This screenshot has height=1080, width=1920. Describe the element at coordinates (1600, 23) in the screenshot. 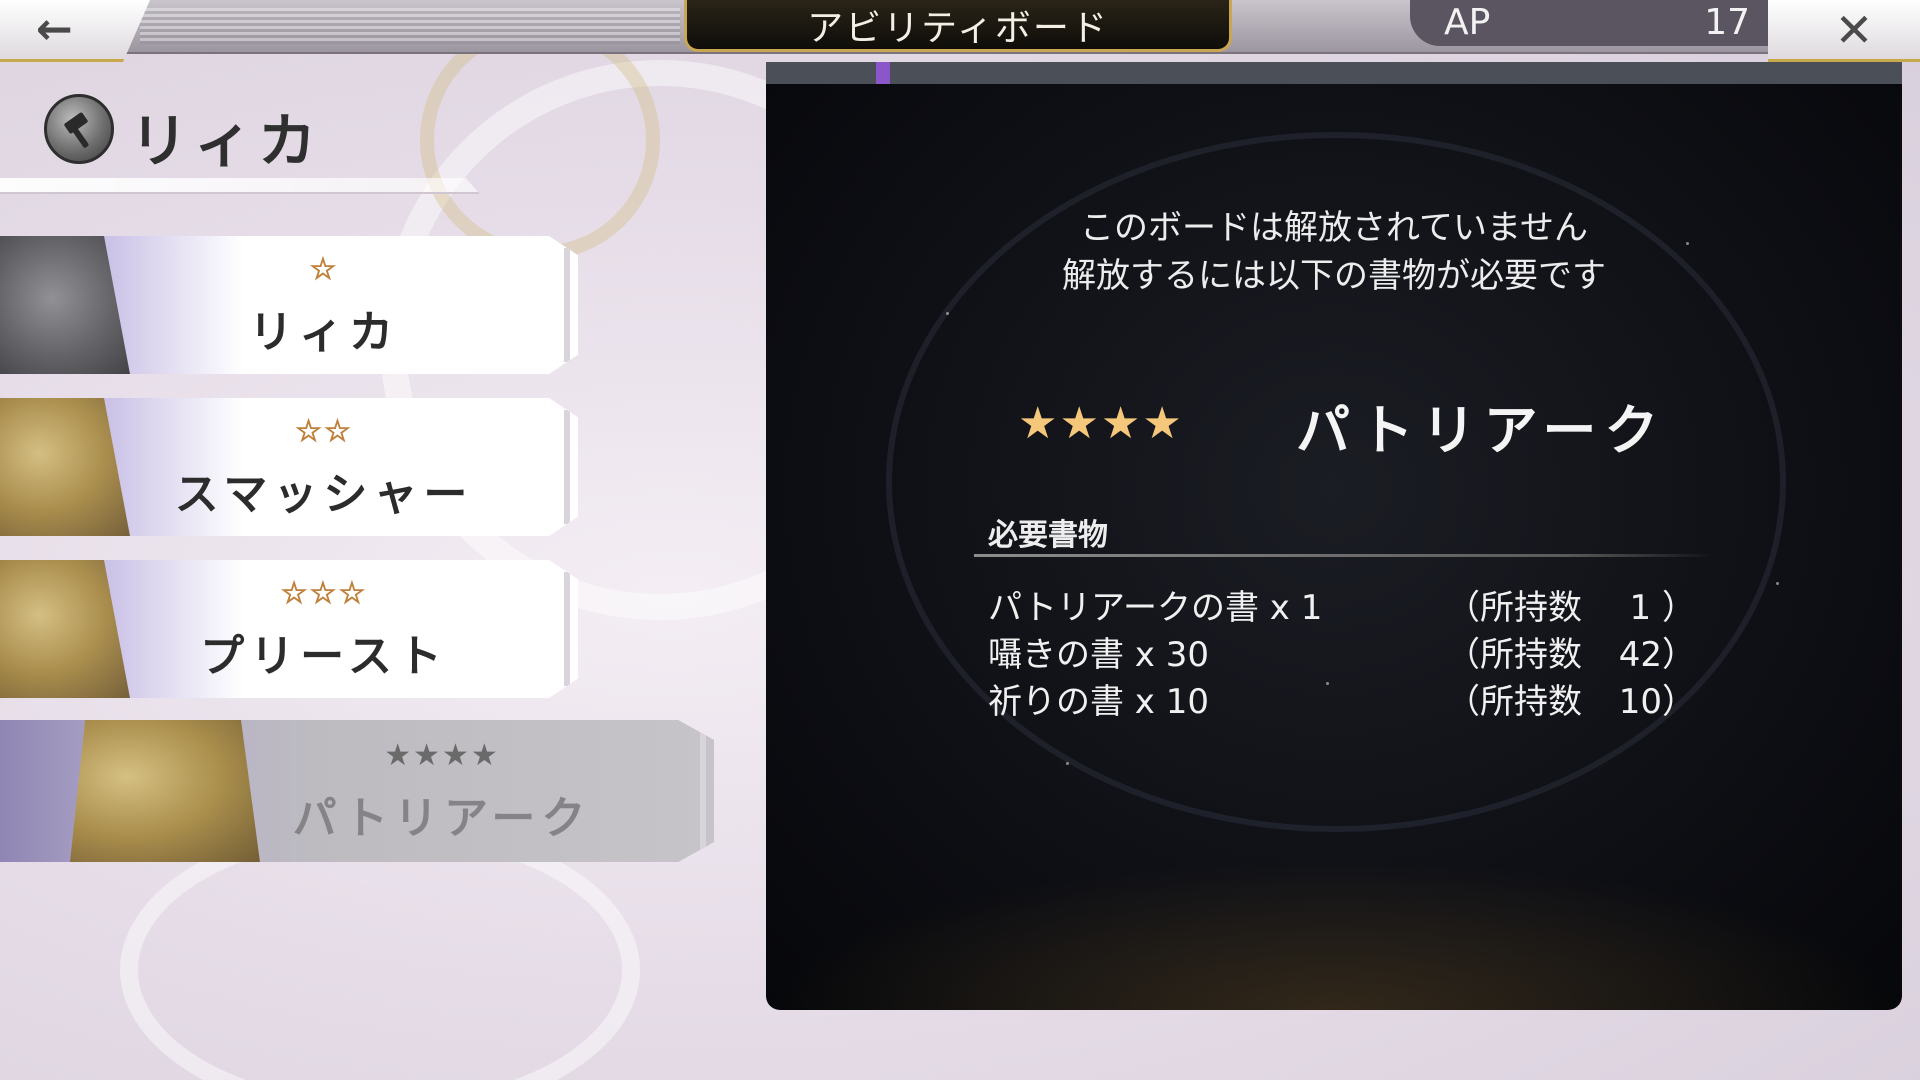

I see `ap-display: AP 17` at that location.